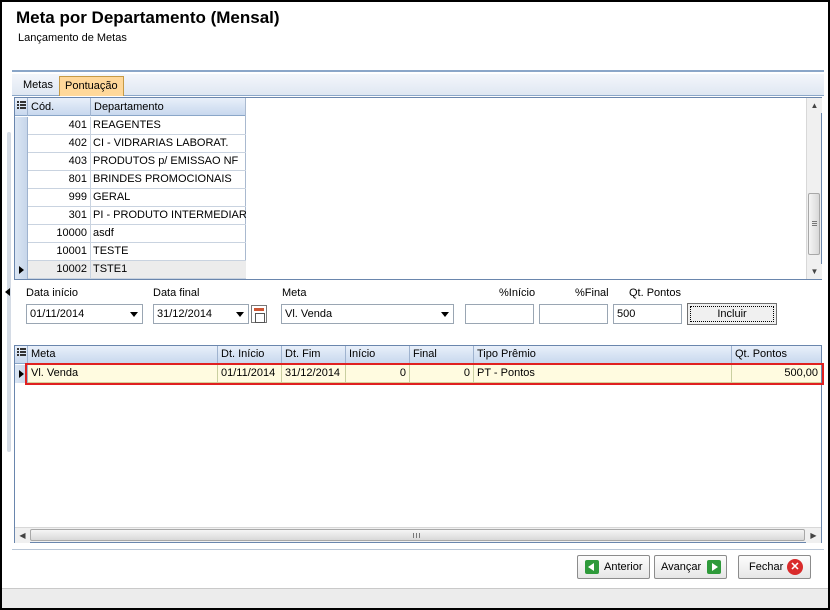  What do you see at coordinates (59, 180) in the screenshot?
I see `cell-codigo: 801` at bounding box center [59, 180].